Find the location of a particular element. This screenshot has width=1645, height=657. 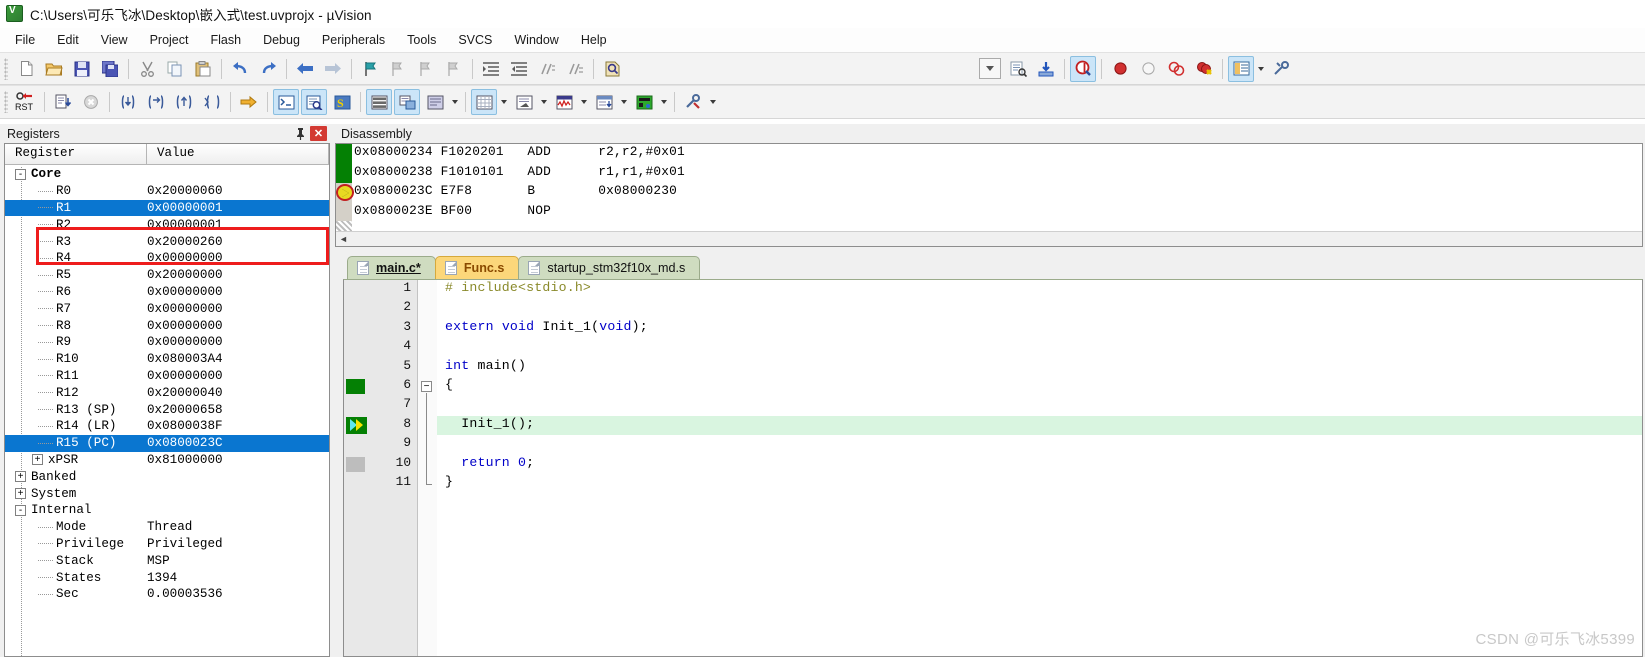

menu-file: File is located at coordinates (25, 40).